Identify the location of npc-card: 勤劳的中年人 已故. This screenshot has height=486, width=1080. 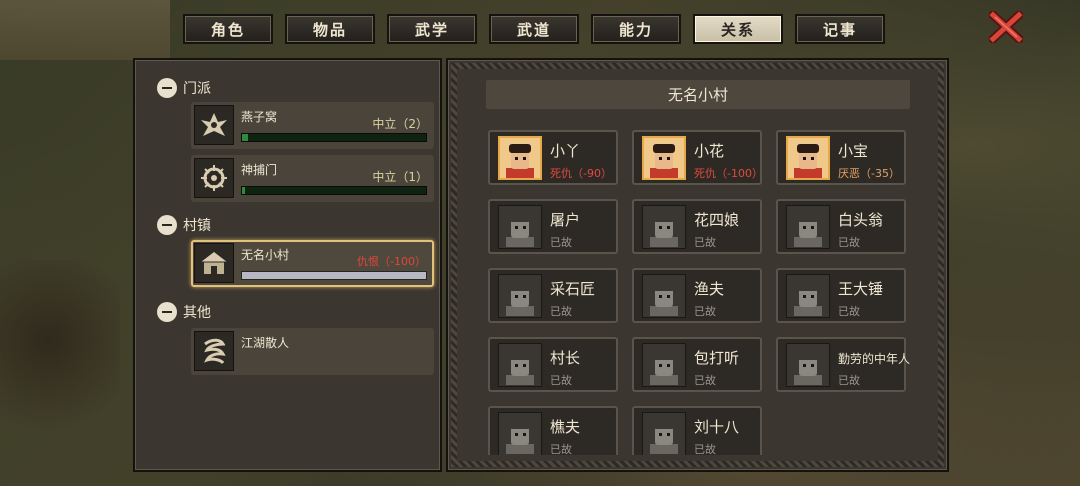
(843, 364).